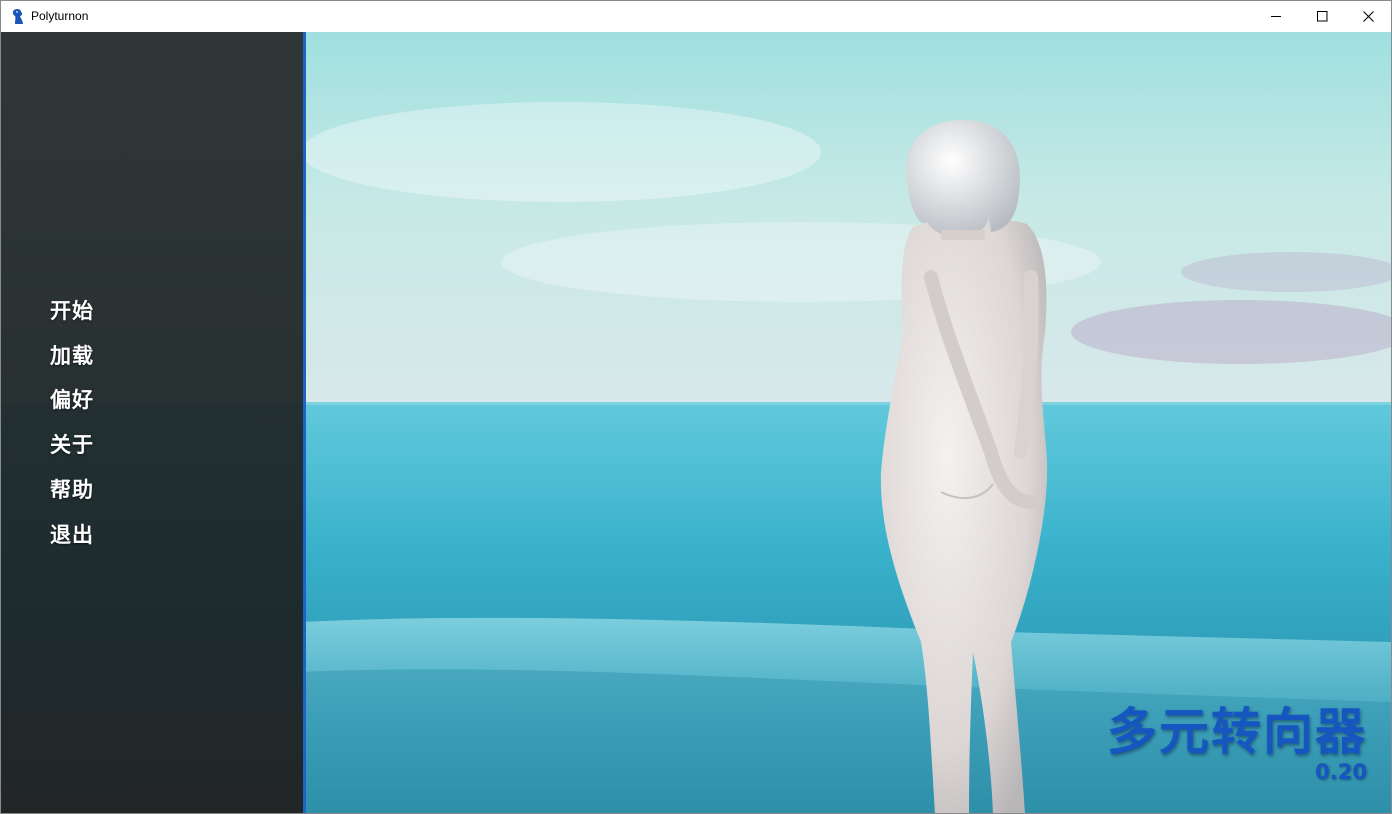 Image resolution: width=1392 pixels, height=814 pixels. Describe the element at coordinates (72, 444) in the screenshot. I see `menu-item-about: 关于` at that location.